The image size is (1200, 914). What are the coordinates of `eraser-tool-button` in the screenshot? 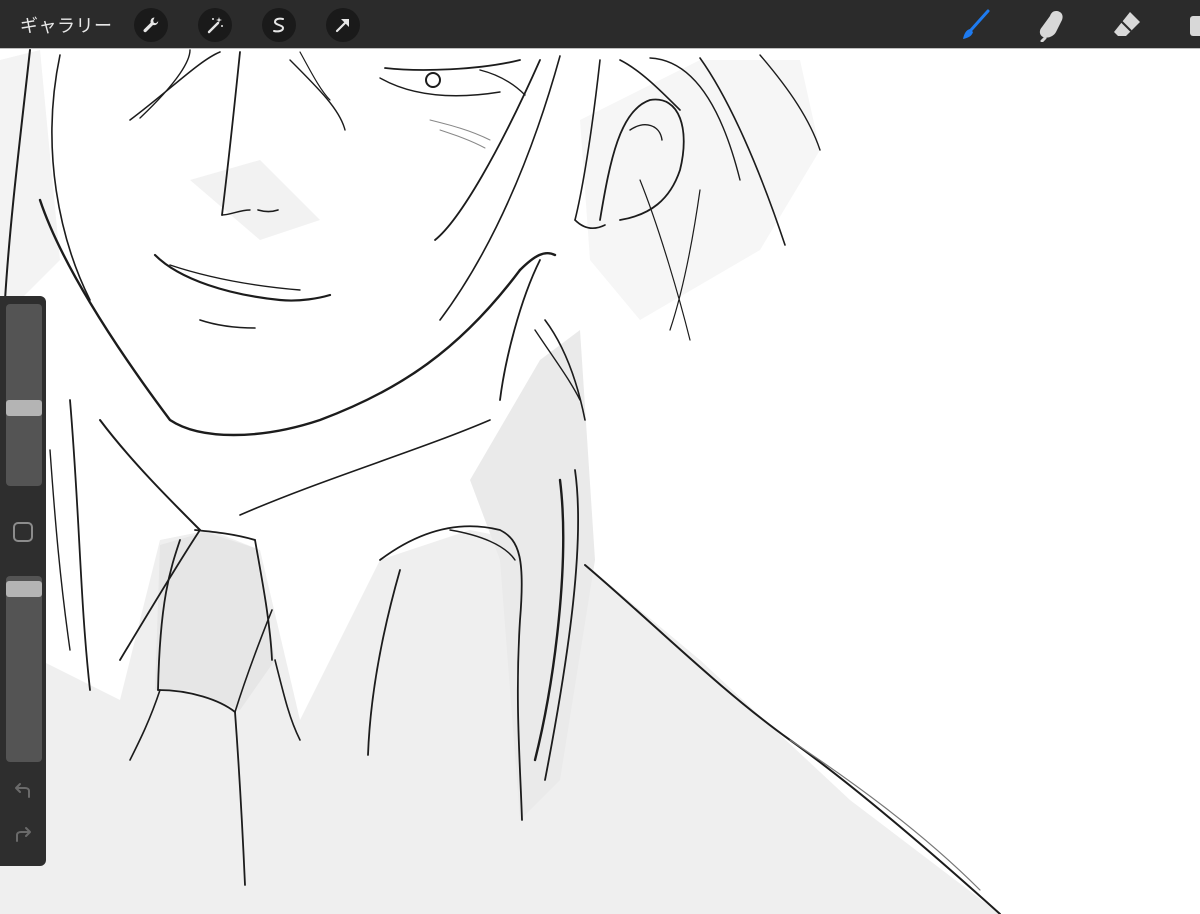 It's located at (1127, 25).